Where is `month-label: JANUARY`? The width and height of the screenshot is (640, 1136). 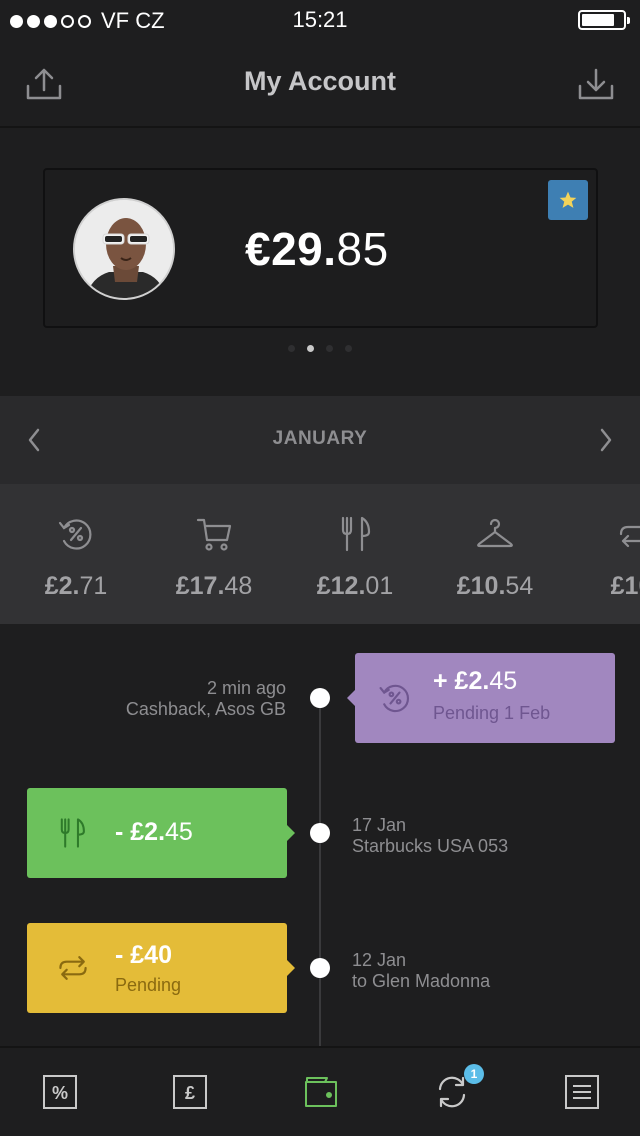
month-label: JANUARY is located at coordinates (320, 438).